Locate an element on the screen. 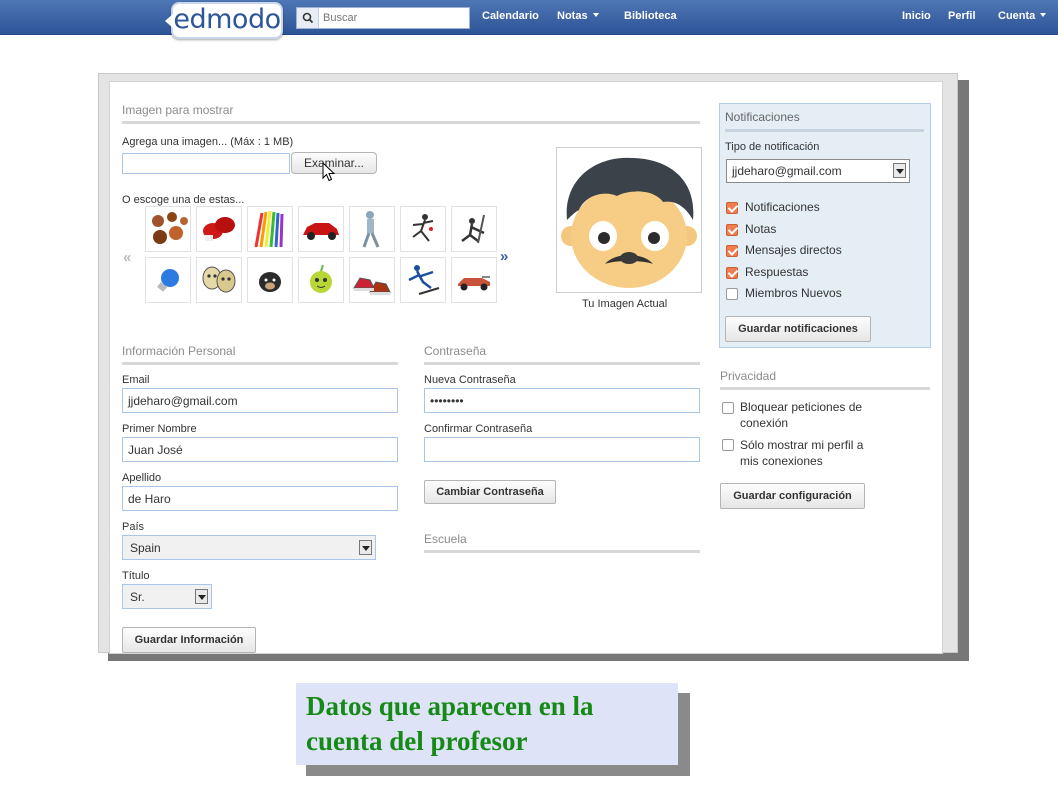 The image size is (1058, 793). nav-link-cuenta: Cuenta is located at coordinates (1022, 16).